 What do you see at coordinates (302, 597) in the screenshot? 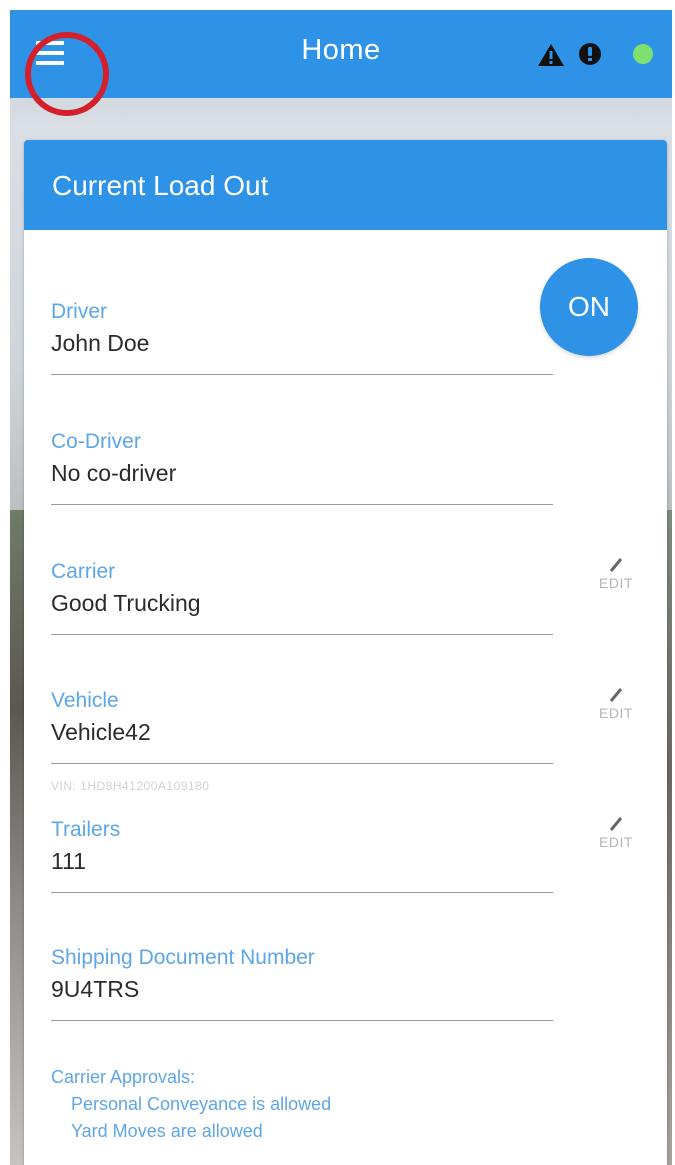
I see `carrier-field: Carrier Good Trucking` at bounding box center [302, 597].